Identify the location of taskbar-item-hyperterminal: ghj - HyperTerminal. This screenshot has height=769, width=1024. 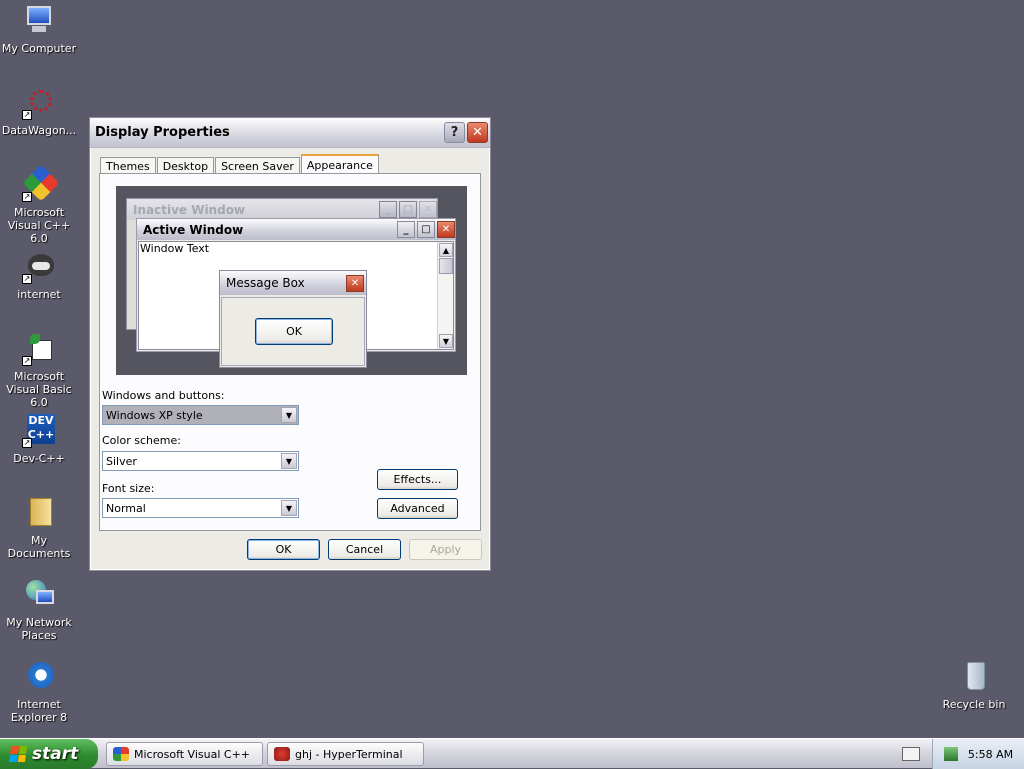
(345, 754).